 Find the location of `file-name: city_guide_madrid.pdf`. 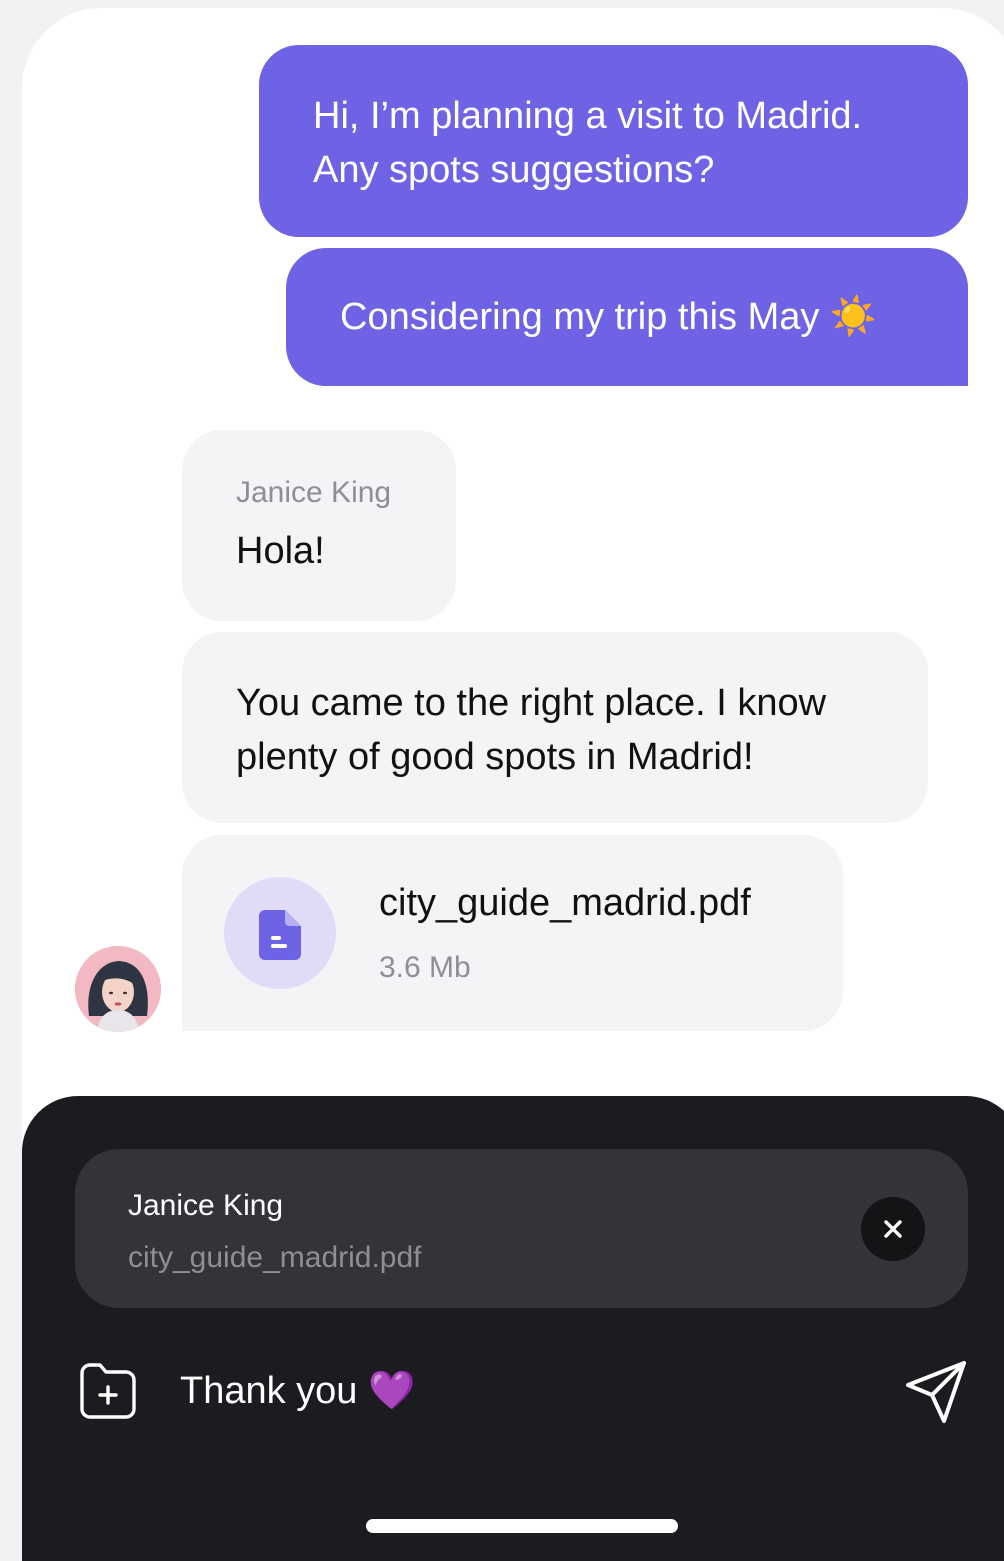

file-name: city_guide_madrid.pdf is located at coordinates (565, 903).